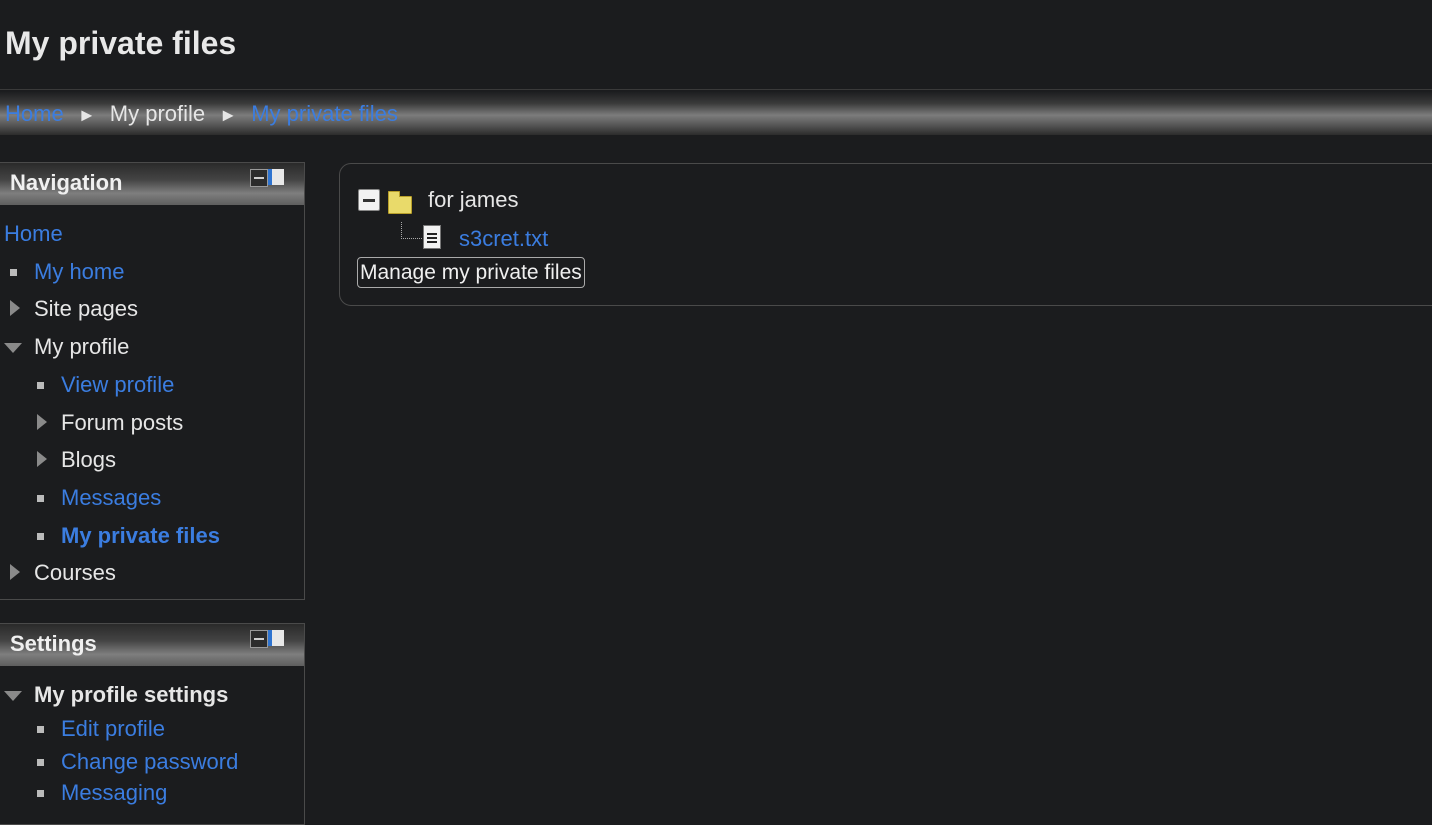 This screenshot has height=825, width=1432. Describe the element at coordinates (113, 728) in the screenshot. I see `settings-item-edit-profile-link: Edit profile` at that location.